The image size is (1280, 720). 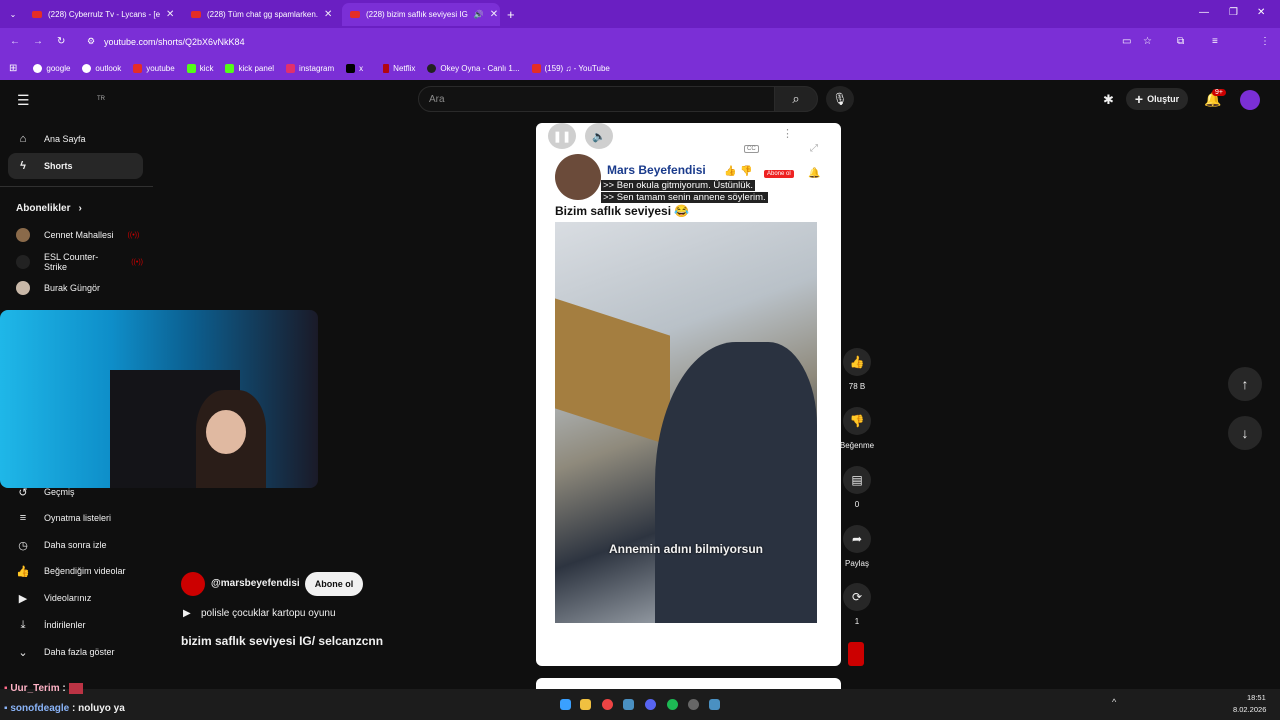 I want to click on like-action: 👍 78 B, so click(x=857, y=369).